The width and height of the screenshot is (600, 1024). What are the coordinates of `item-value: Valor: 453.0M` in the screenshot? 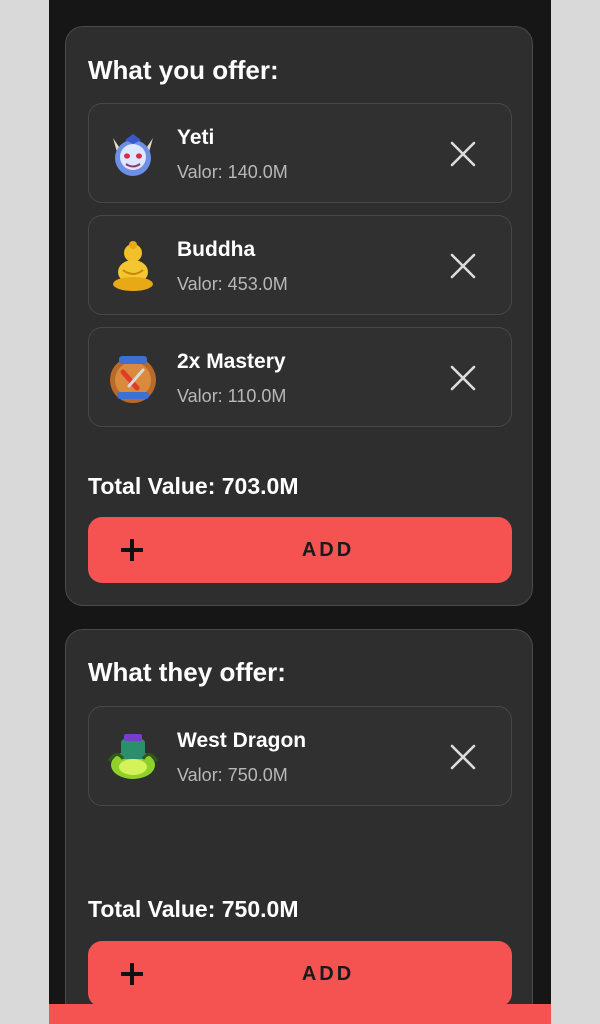 It's located at (232, 284).